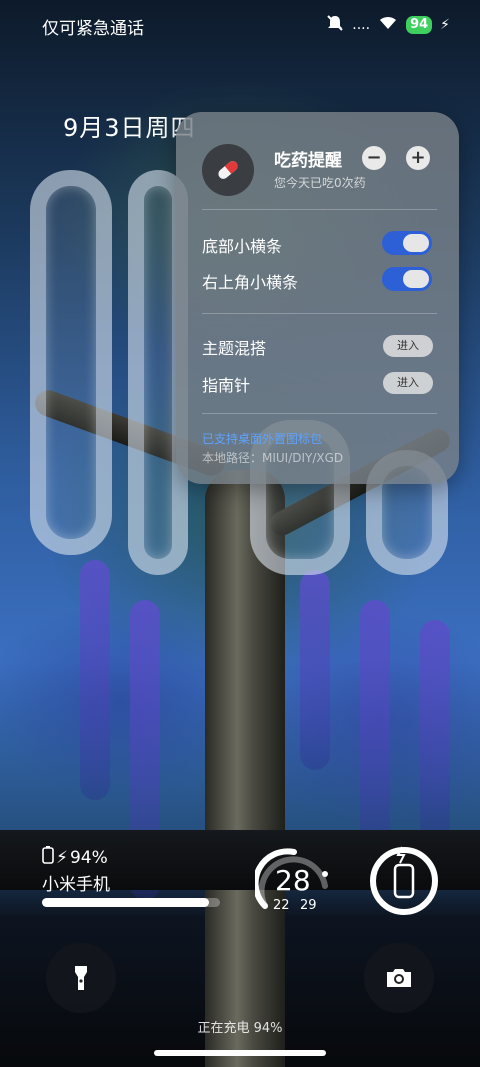  I want to click on toggle-label-bottom-bar: 底部小横条, so click(242, 246).